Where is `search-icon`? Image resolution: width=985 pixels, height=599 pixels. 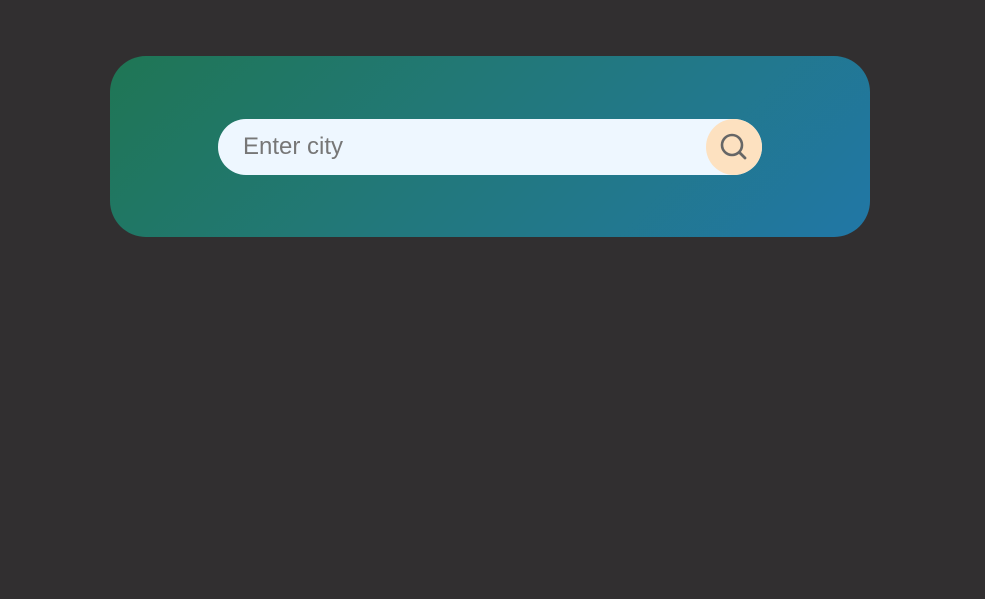 search-icon is located at coordinates (734, 147).